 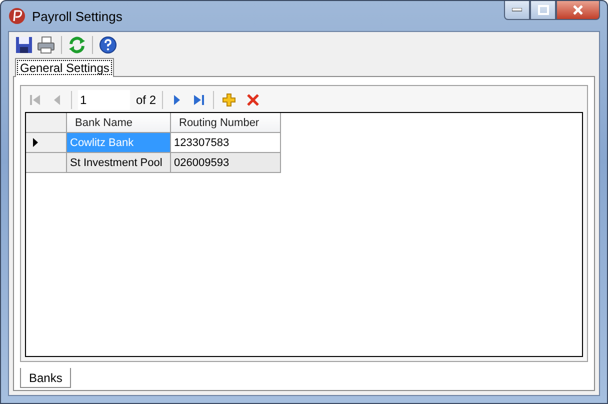 I want to click on column-header: Routing Number, so click(x=226, y=123).